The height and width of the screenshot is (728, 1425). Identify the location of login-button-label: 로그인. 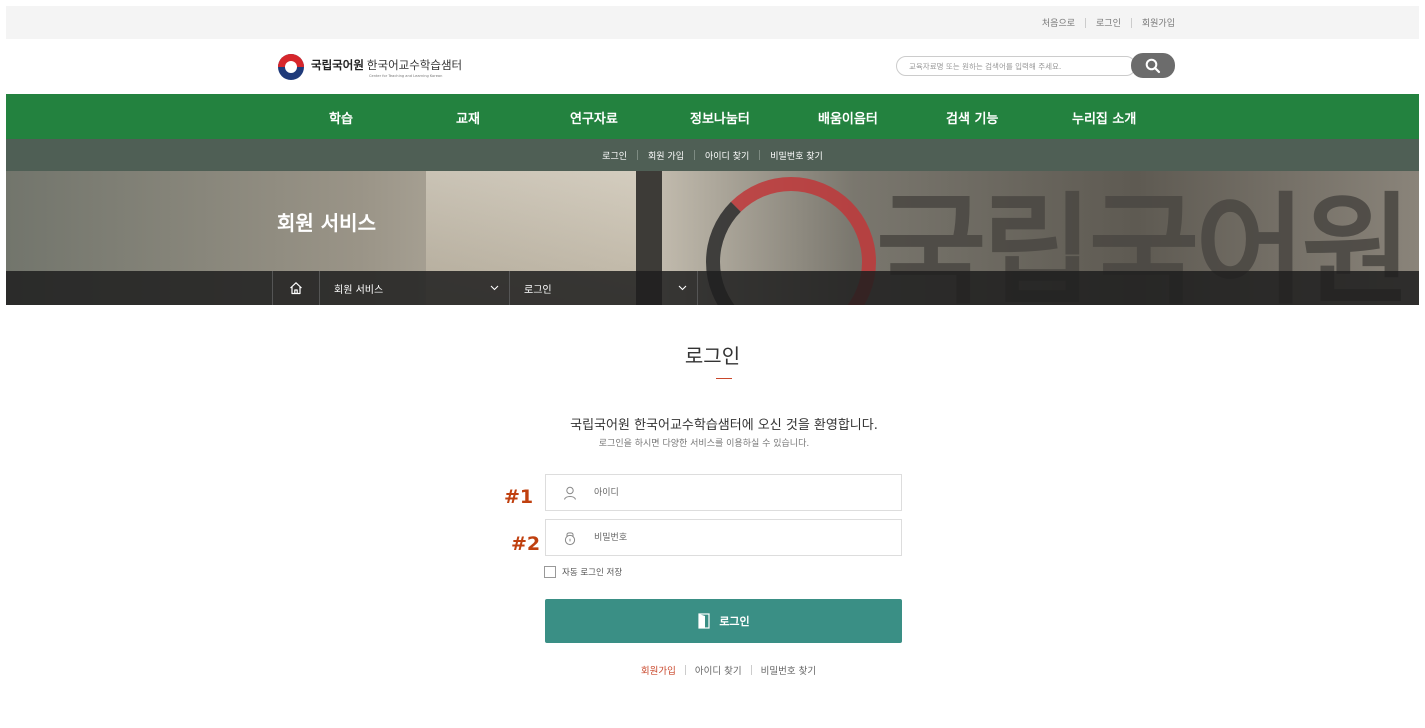
(734, 621).